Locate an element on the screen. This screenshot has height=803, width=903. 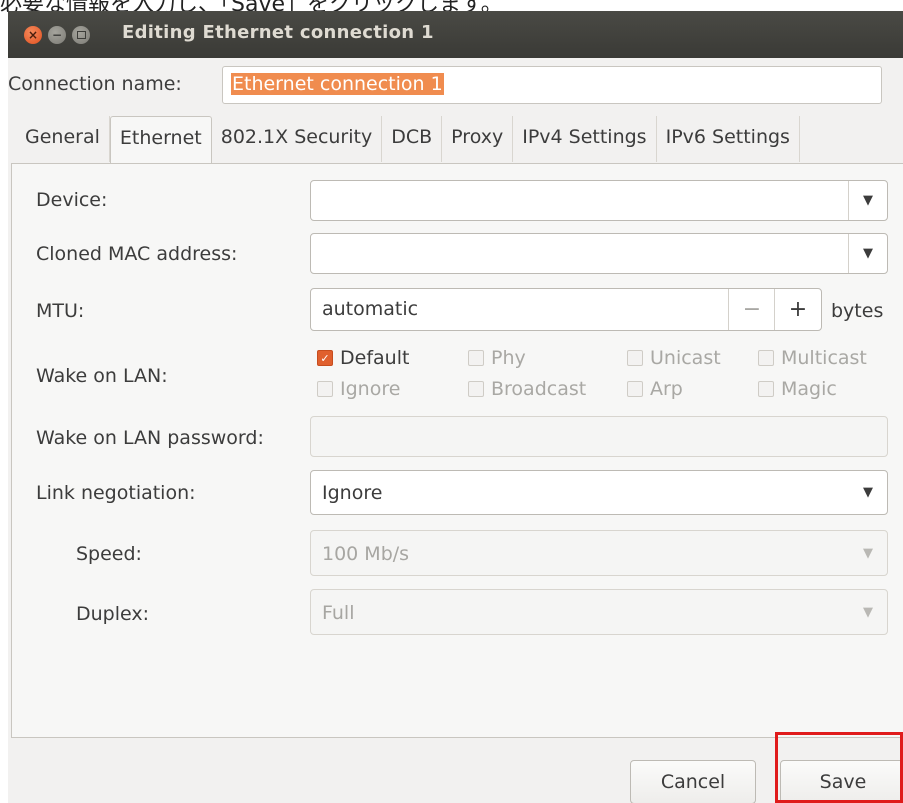
wol-password-field is located at coordinates (599, 436).